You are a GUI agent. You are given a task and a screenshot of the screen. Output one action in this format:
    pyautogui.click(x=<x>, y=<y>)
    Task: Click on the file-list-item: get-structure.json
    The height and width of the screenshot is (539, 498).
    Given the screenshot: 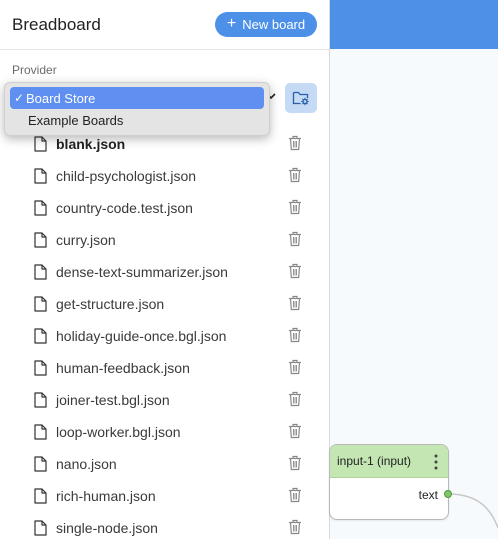 What is the action you would take?
    pyautogui.click(x=164, y=304)
    